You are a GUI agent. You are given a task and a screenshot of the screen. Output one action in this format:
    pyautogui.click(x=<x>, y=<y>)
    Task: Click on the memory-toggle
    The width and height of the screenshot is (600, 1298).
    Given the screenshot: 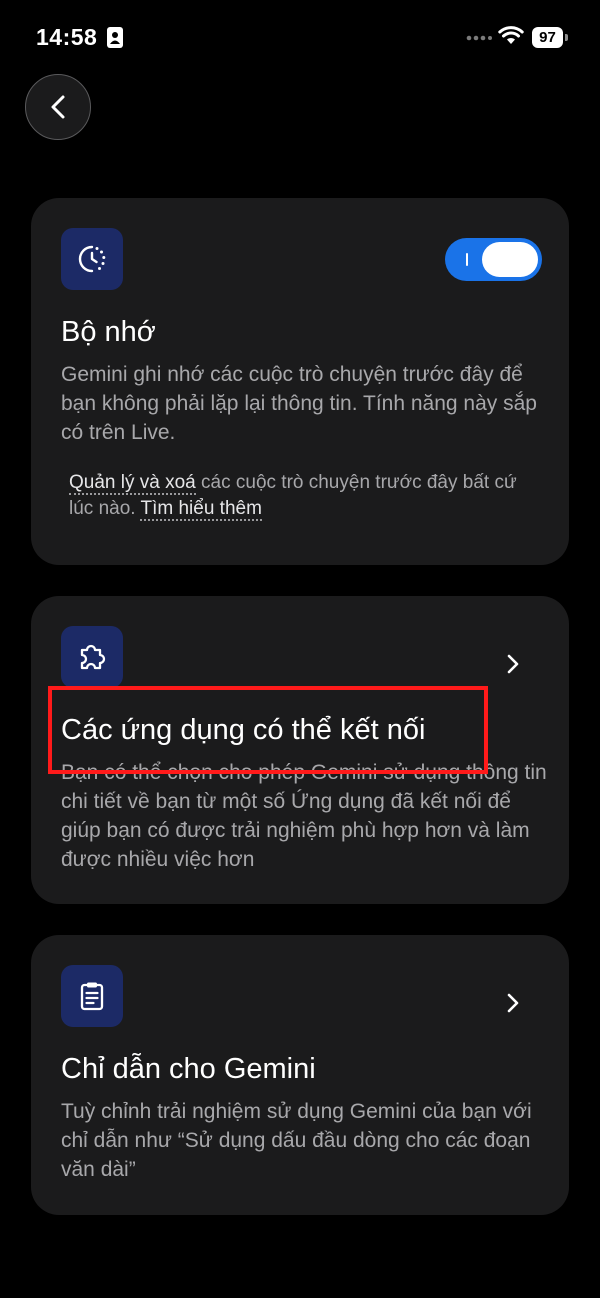 What is the action you would take?
    pyautogui.click(x=493, y=259)
    